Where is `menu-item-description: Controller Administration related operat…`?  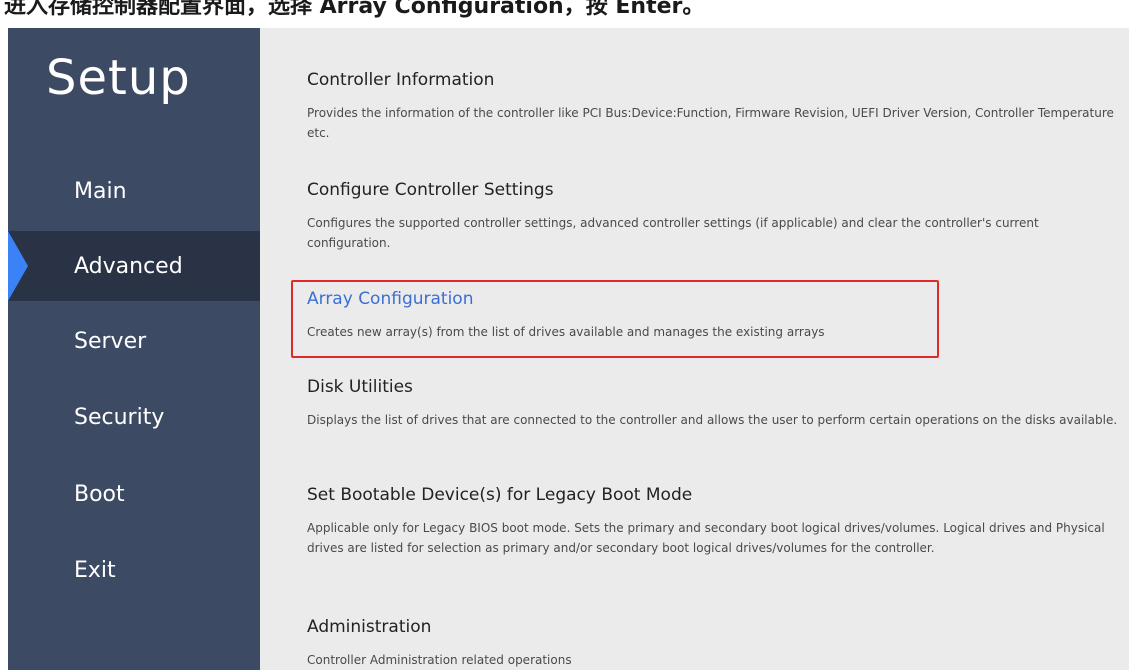
menu-item-description: Controller Administration related operat… is located at coordinates (439, 660).